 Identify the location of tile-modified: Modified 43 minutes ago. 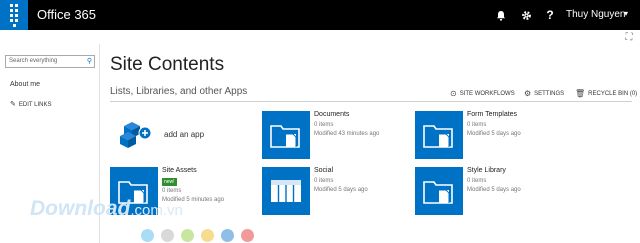
(347, 134).